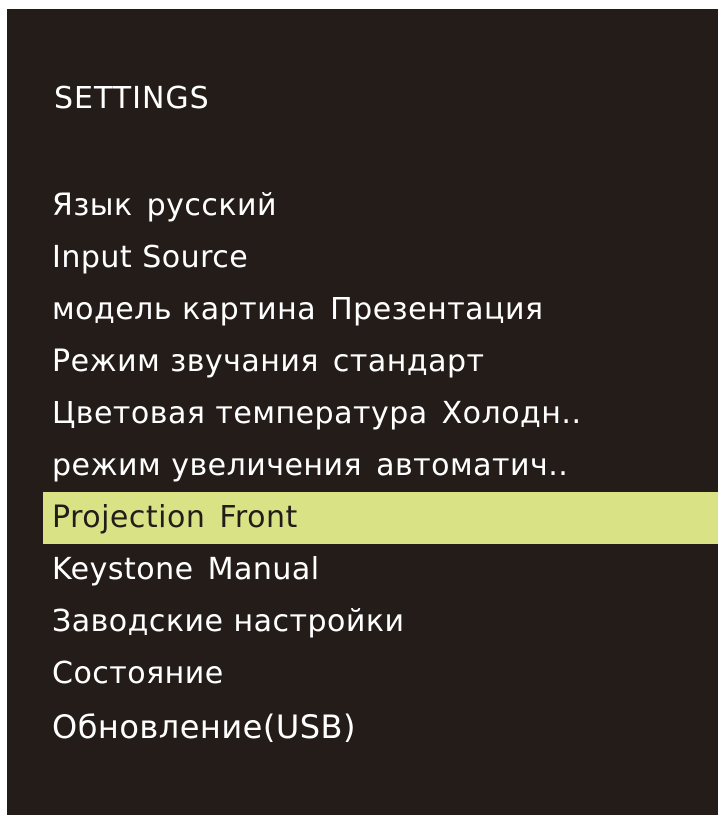 This screenshot has height=827, width=718. What do you see at coordinates (408, 361) in the screenshot?
I see `menu-item-value: стандарт` at bounding box center [408, 361].